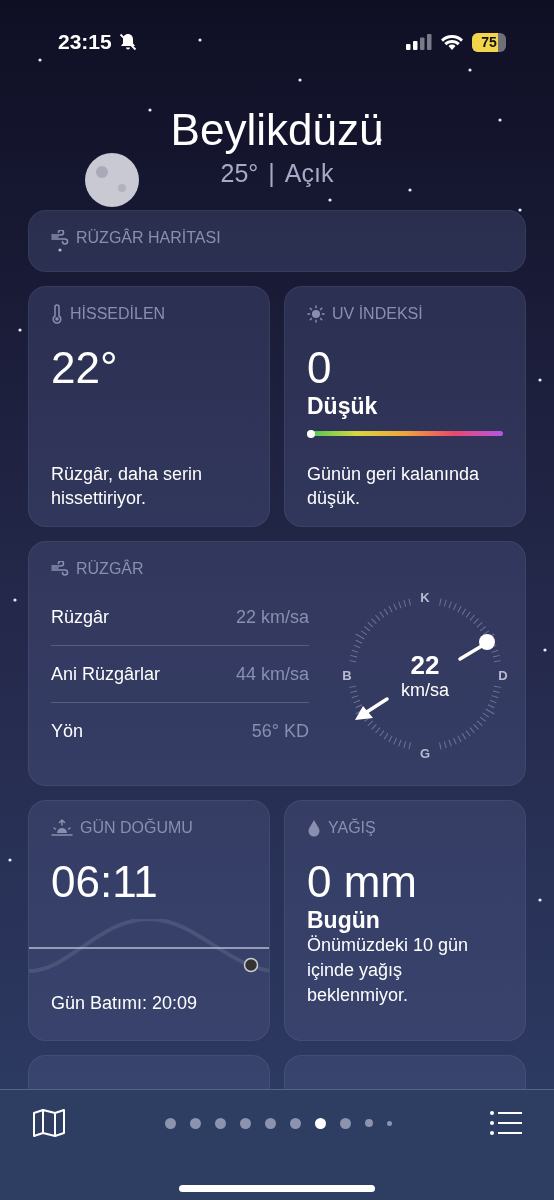  What do you see at coordinates (425, 753) in the screenshot?
I see `compass-label: G` at bounding box center [425, 753].